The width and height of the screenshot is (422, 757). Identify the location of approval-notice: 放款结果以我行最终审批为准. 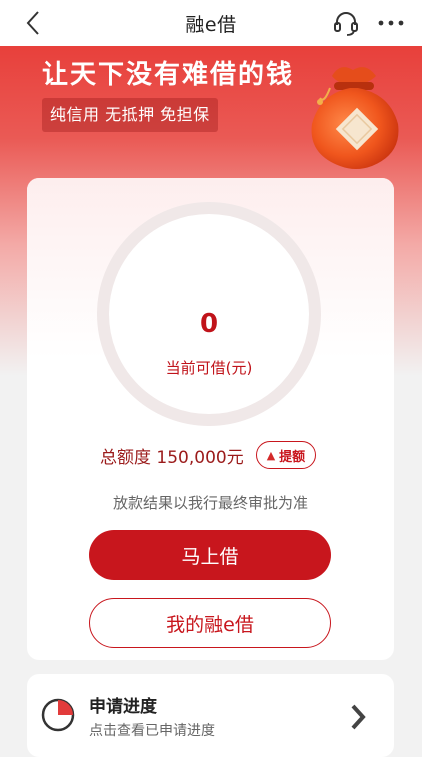
(210, 503).